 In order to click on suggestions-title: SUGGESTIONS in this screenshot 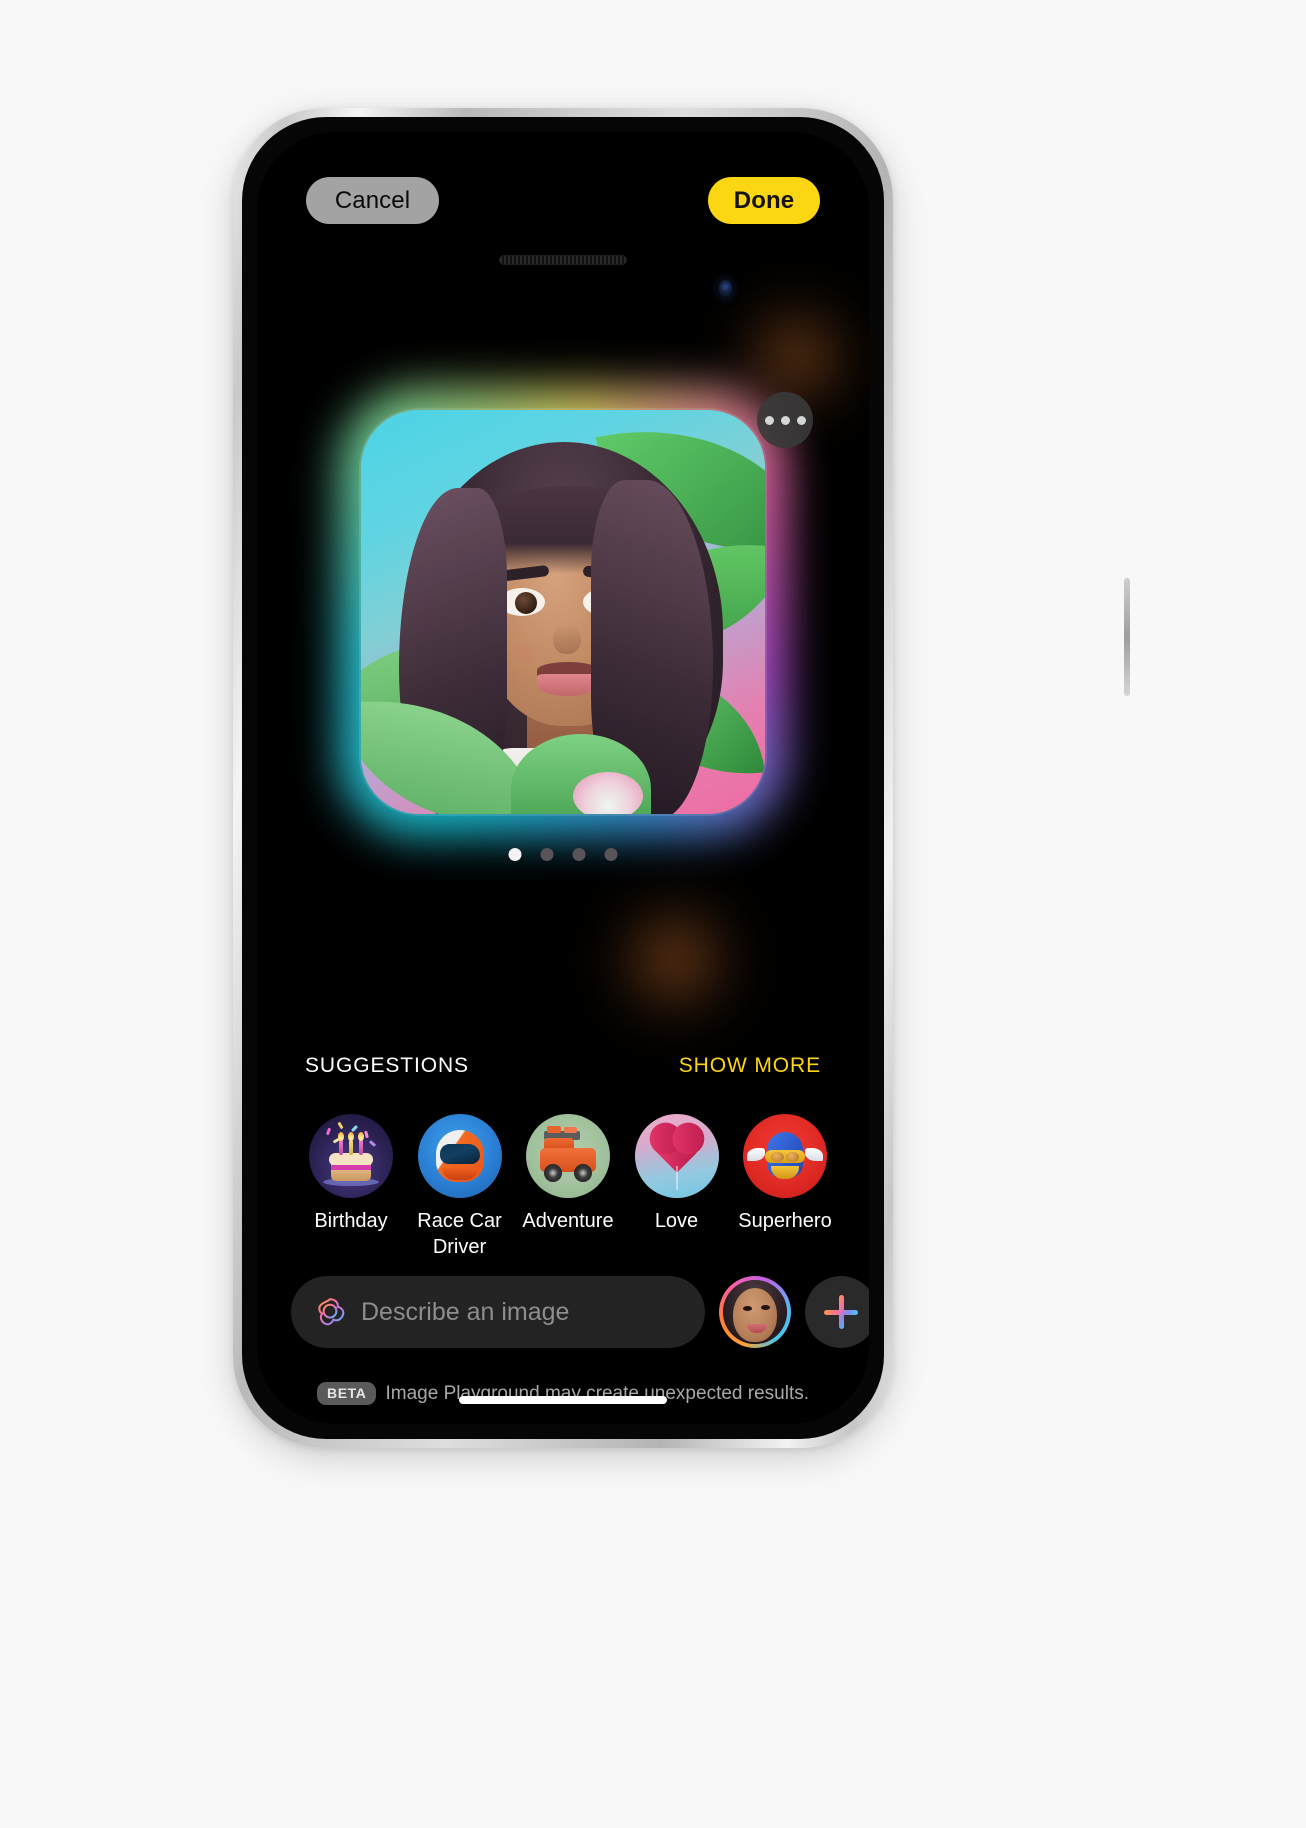, I will do `click(387, 1065)`.